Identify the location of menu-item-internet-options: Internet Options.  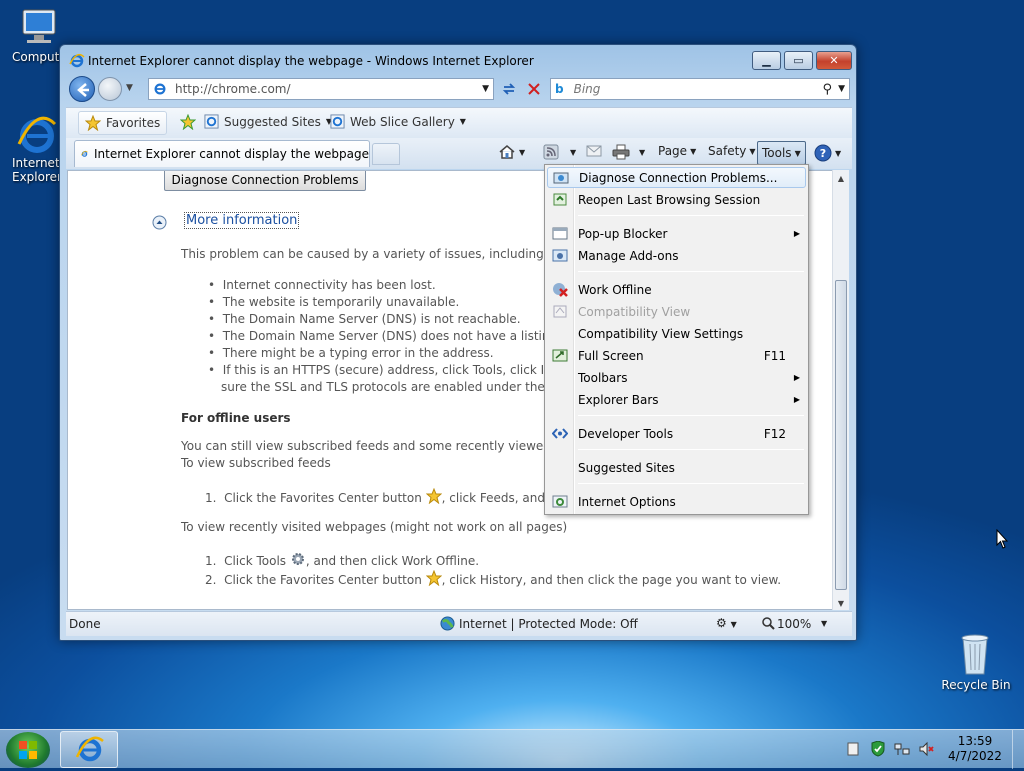
(676, 501).